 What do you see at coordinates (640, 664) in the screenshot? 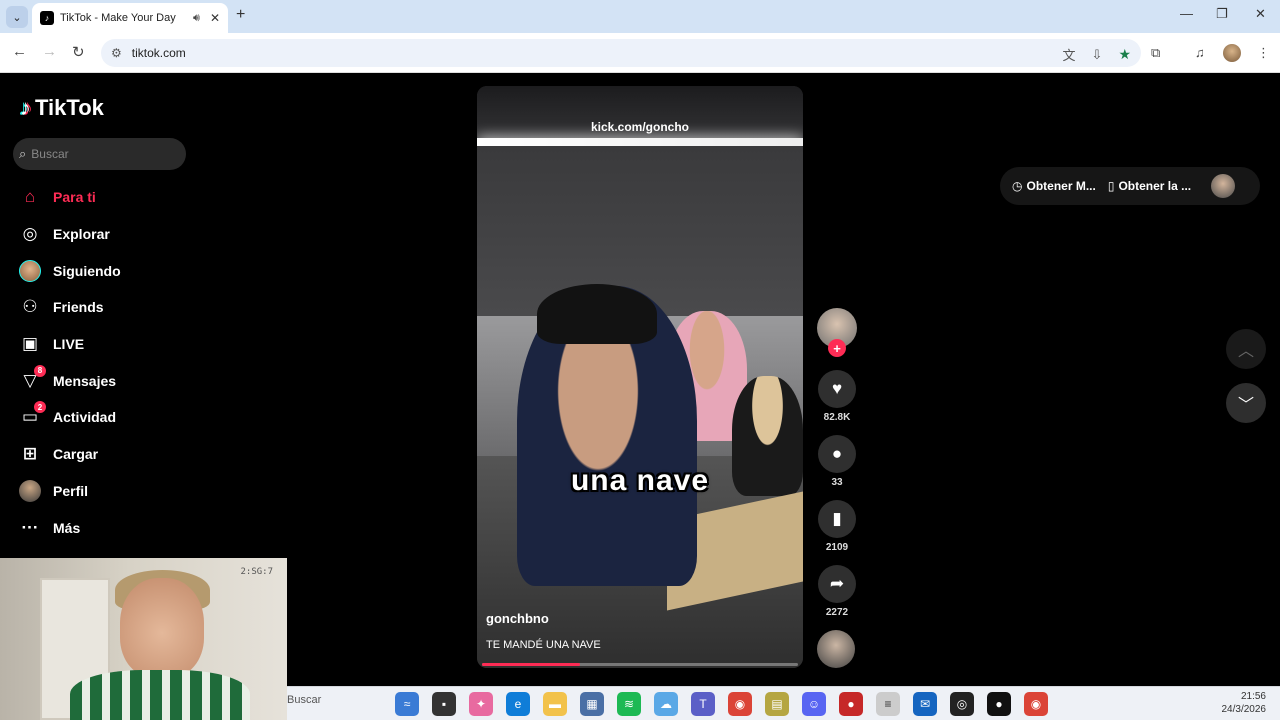
I see `video-progress-bar` at bounding box center [640, 664].